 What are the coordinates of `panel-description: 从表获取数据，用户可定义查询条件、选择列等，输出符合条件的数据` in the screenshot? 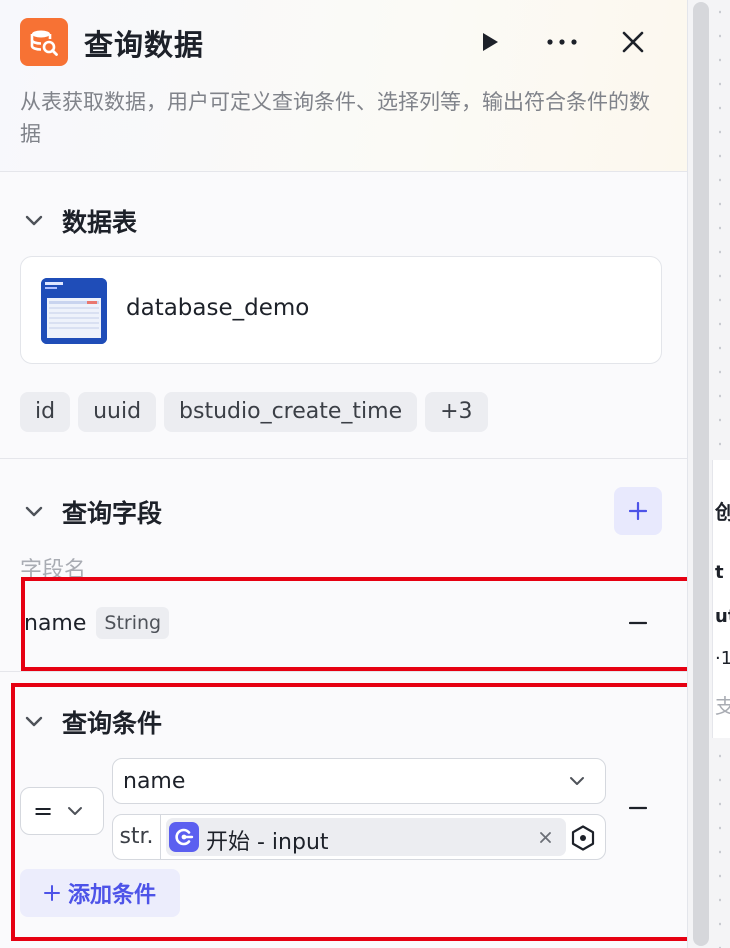 It's located at (335, 118).